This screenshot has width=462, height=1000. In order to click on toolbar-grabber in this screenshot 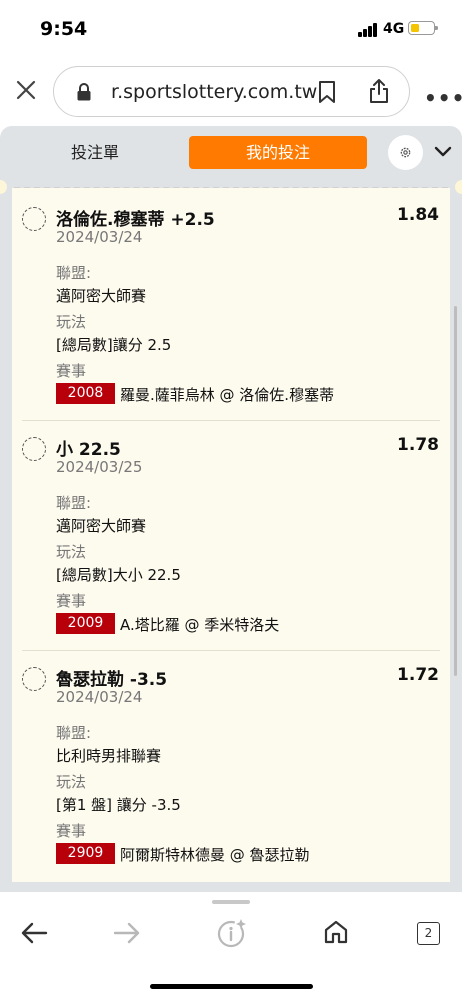, I will do `click(231, 902)`.